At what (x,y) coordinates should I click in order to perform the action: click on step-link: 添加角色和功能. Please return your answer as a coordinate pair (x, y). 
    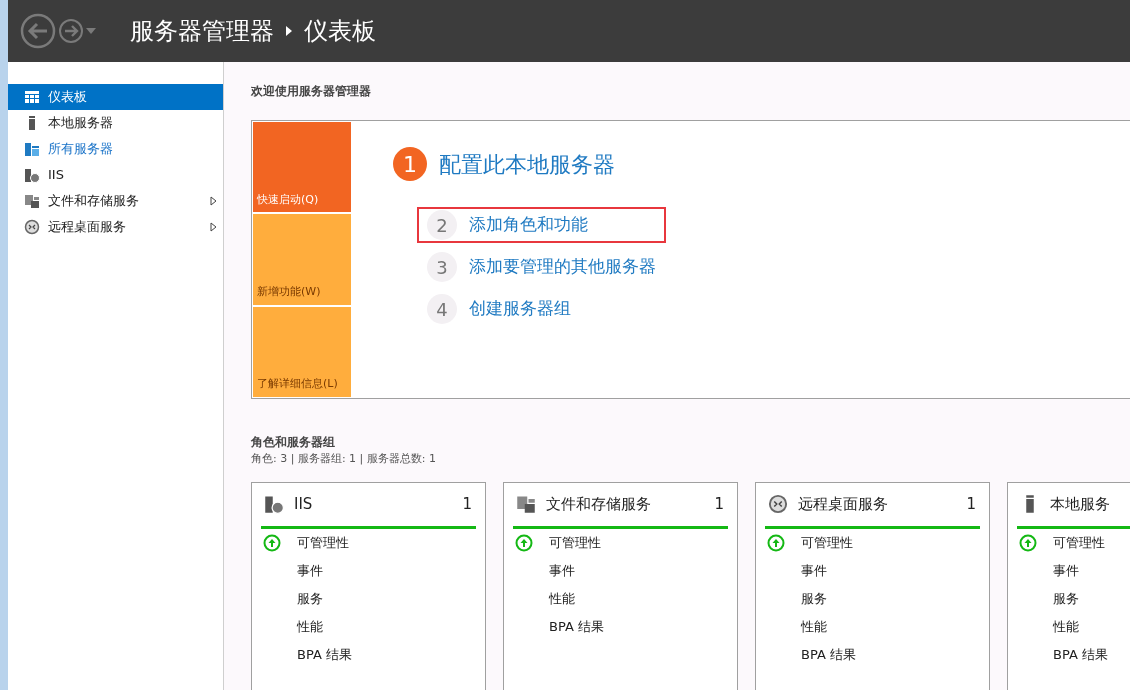
    Looking at the image, I should click on (528, 225).